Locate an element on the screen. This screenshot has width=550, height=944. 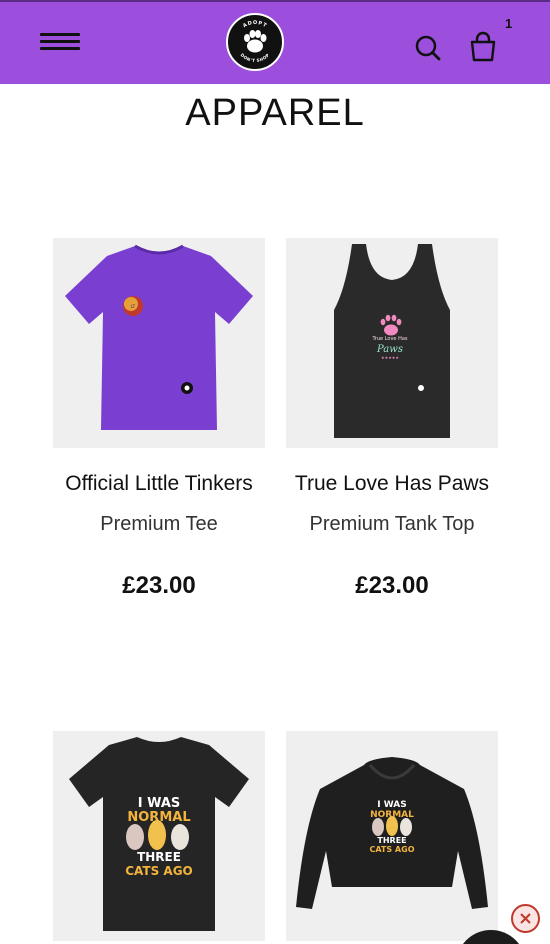
paw-icon is located at coordinates (255, 41).